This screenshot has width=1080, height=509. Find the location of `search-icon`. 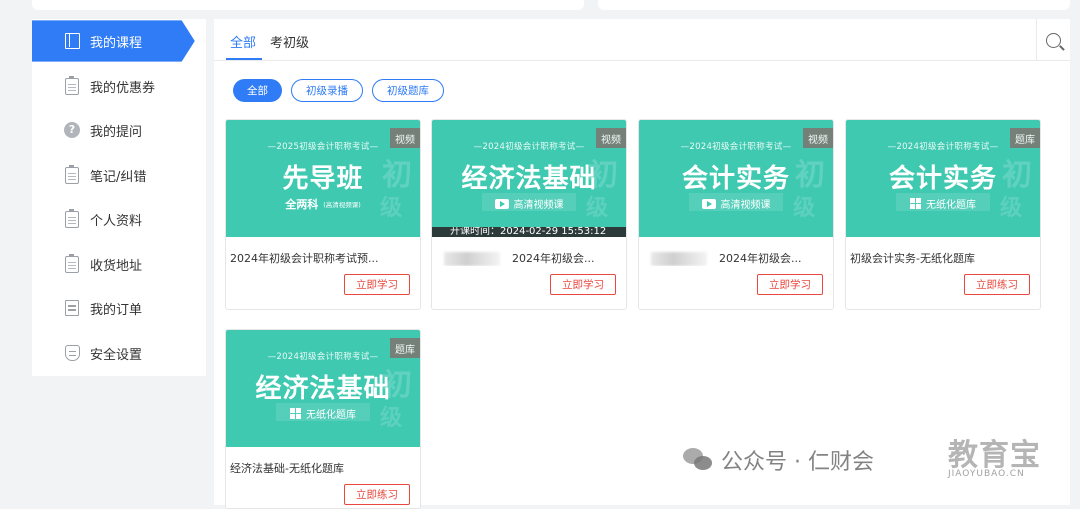

search-icon is located at coordinates (1053, 40).